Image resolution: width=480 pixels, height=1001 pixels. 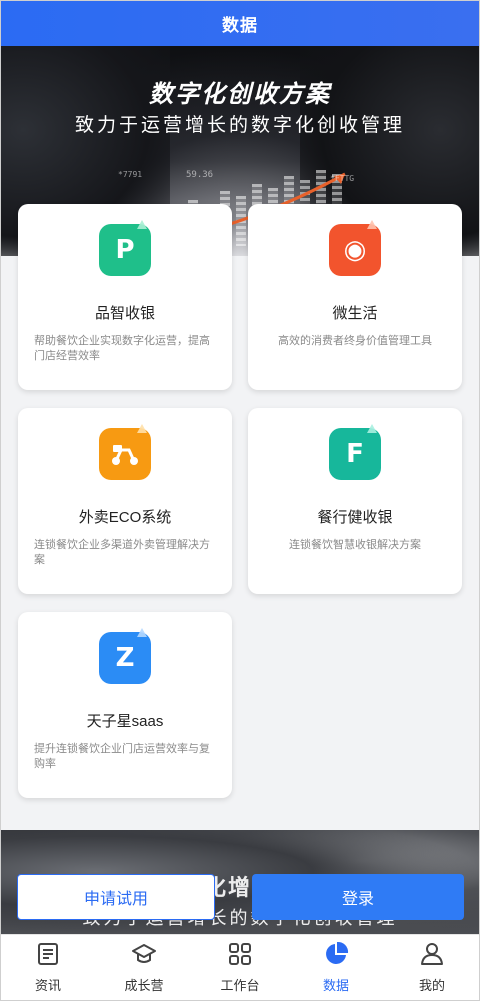 I want to click on login-button: 登录, so click(x=358, y=897).